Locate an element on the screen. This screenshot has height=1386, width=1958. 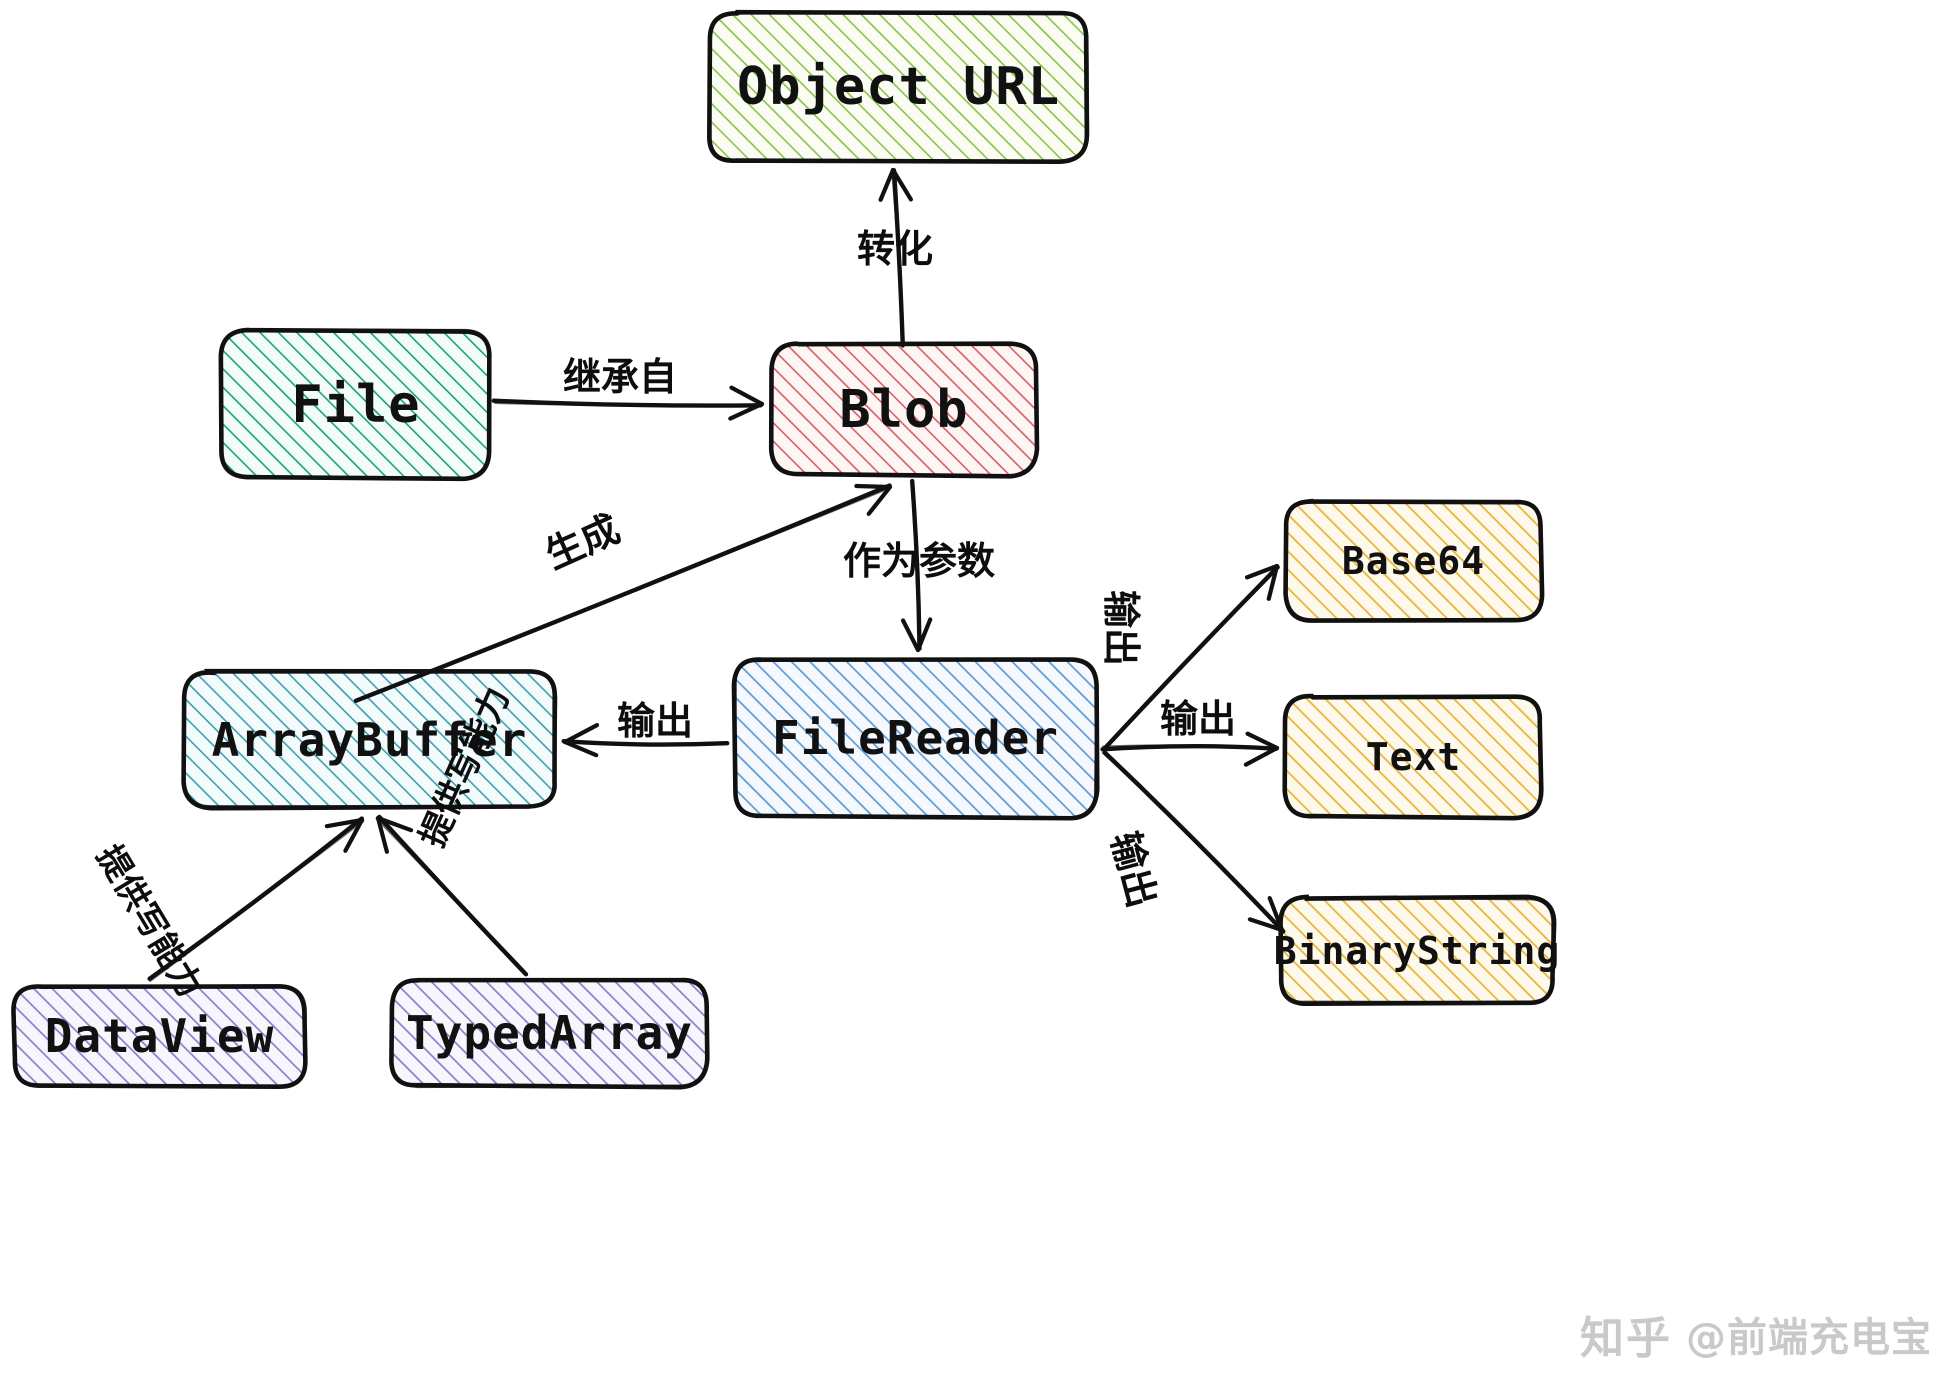
node-base64 is located at coordinates (1414, 560).